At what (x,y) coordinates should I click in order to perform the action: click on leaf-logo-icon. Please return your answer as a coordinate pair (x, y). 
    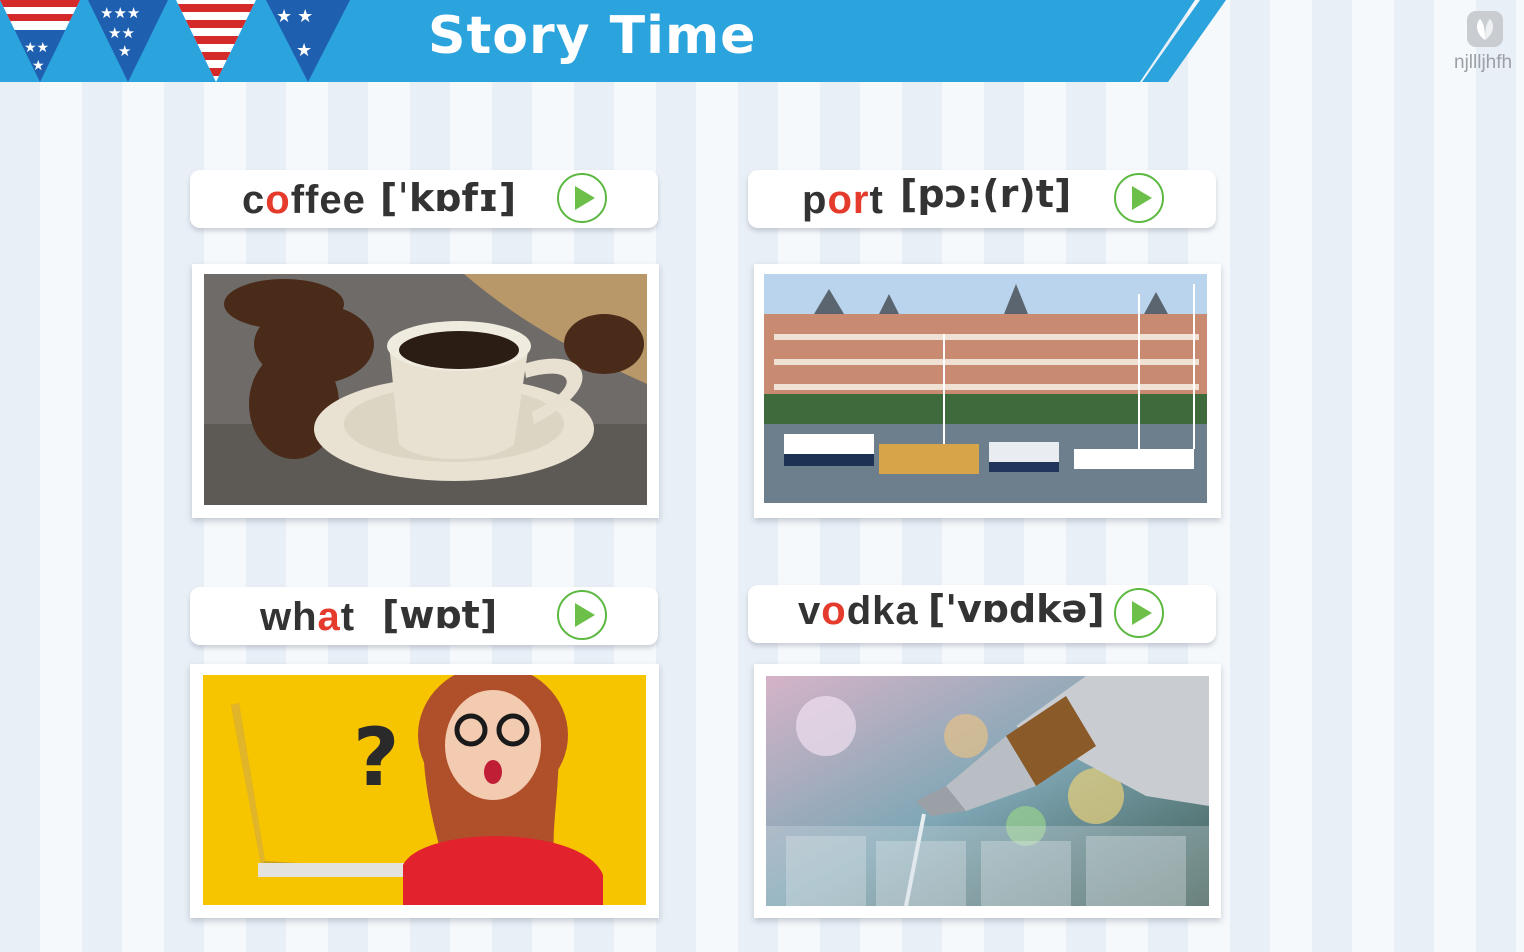
    Looking at the image, I should click on (1485, 29).